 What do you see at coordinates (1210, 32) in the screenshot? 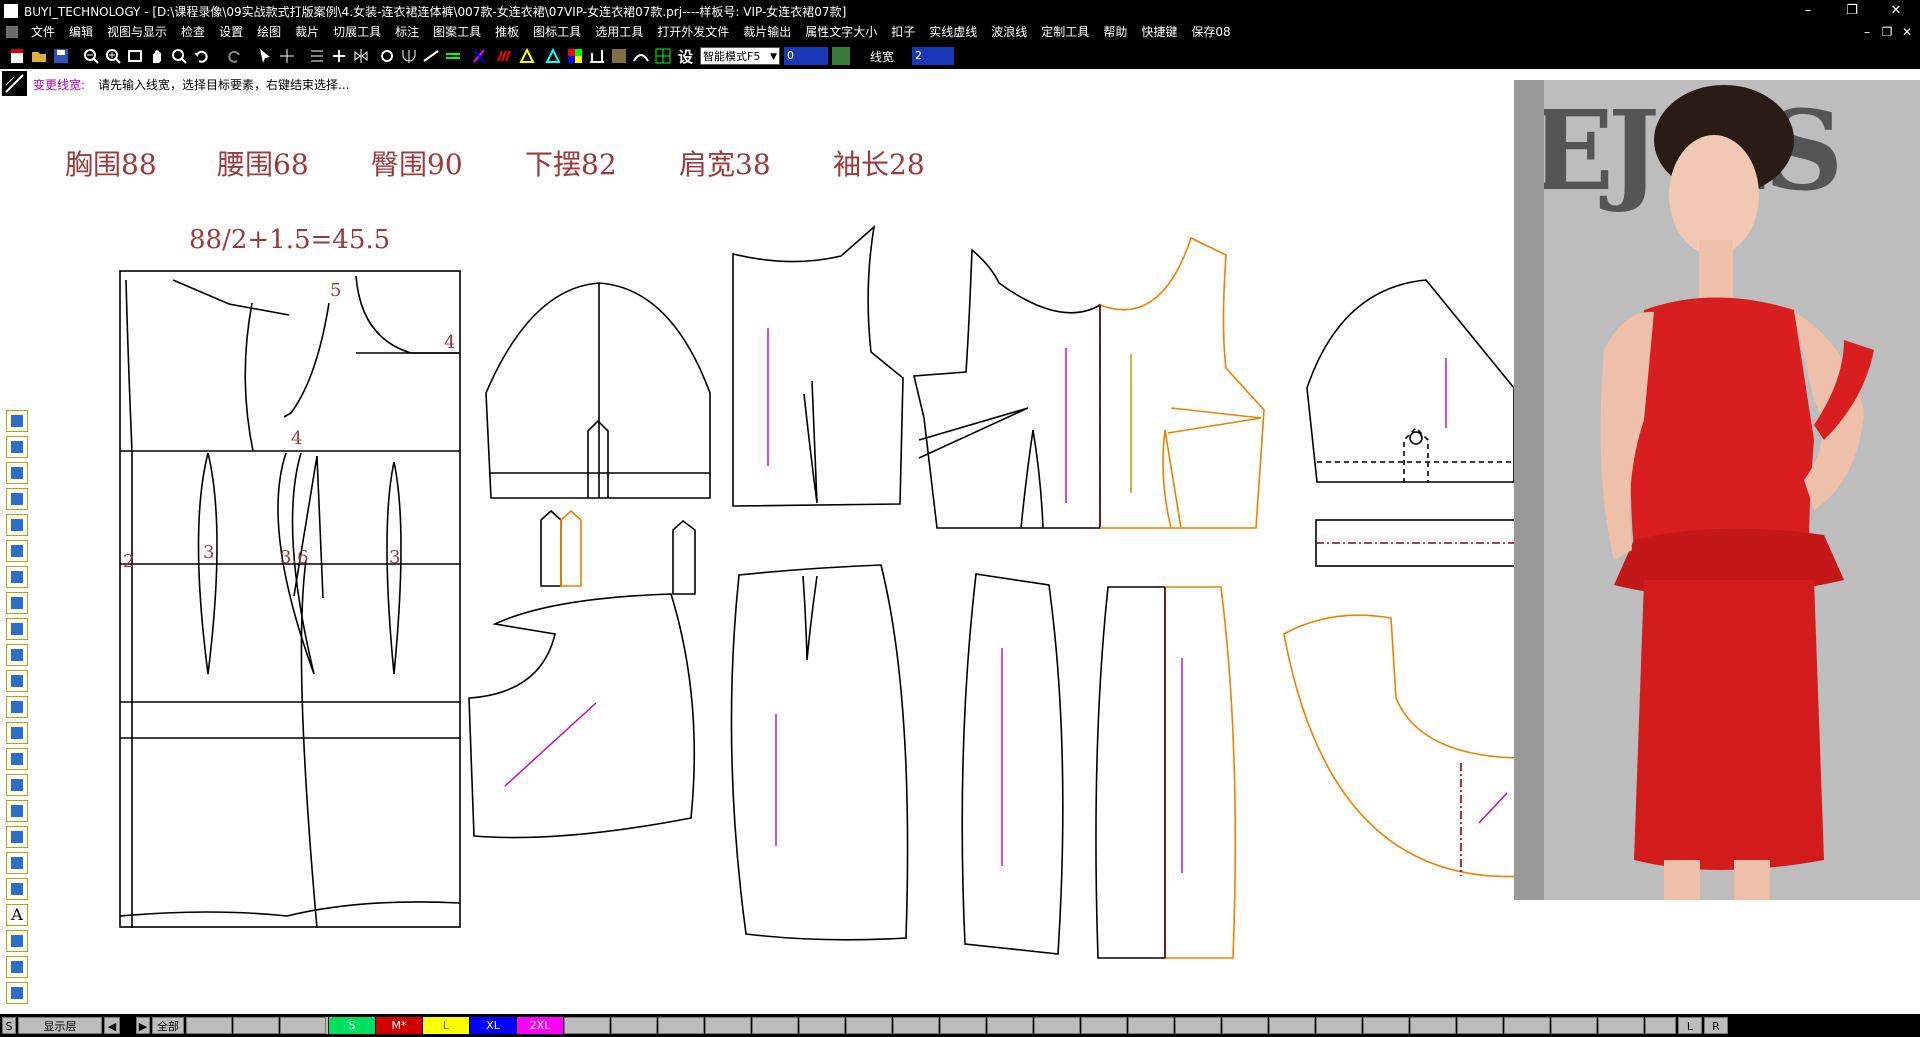
I see `menu-item-22: 保存08` at bounding box center [1210, 32].